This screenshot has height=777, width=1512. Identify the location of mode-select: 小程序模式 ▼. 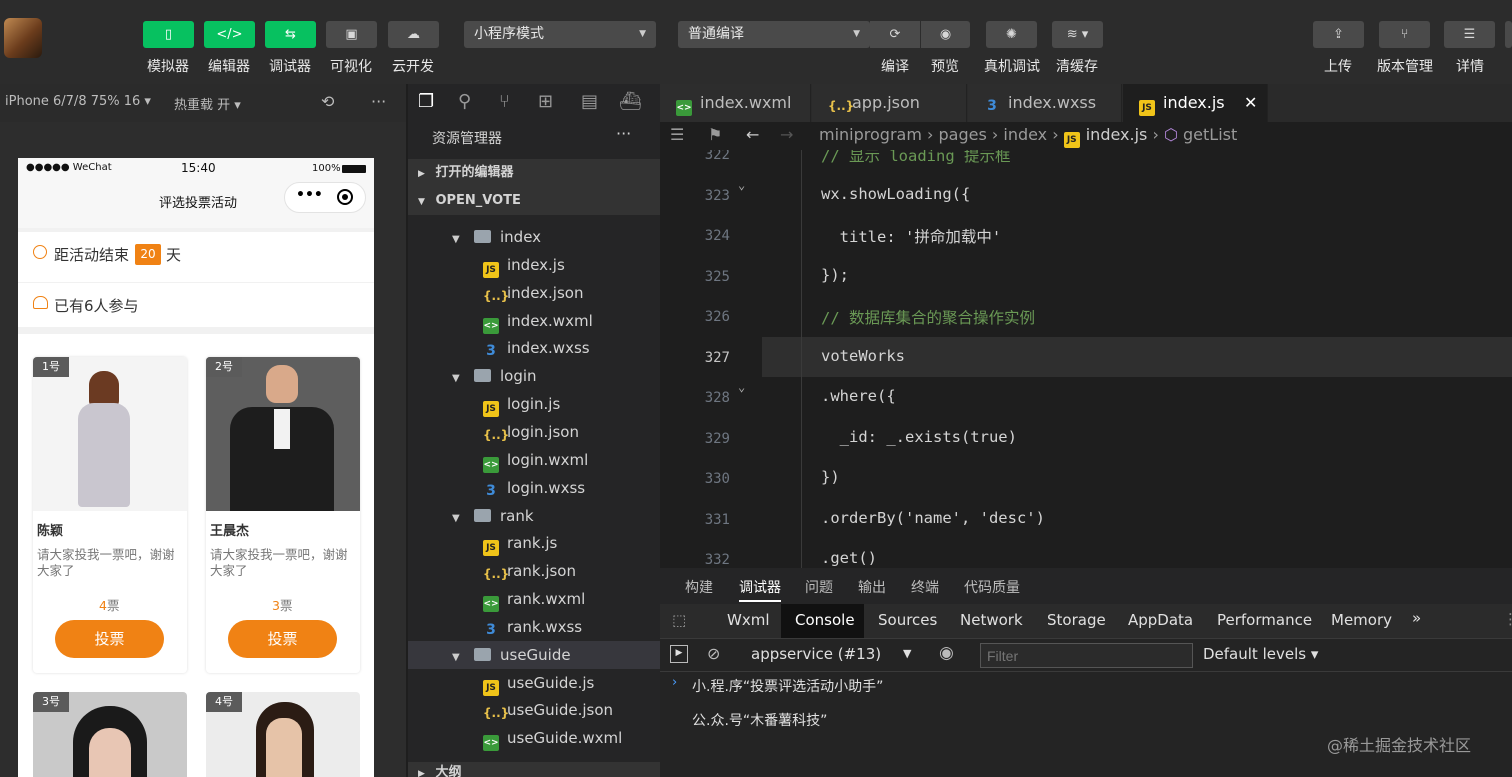
(560, 34).